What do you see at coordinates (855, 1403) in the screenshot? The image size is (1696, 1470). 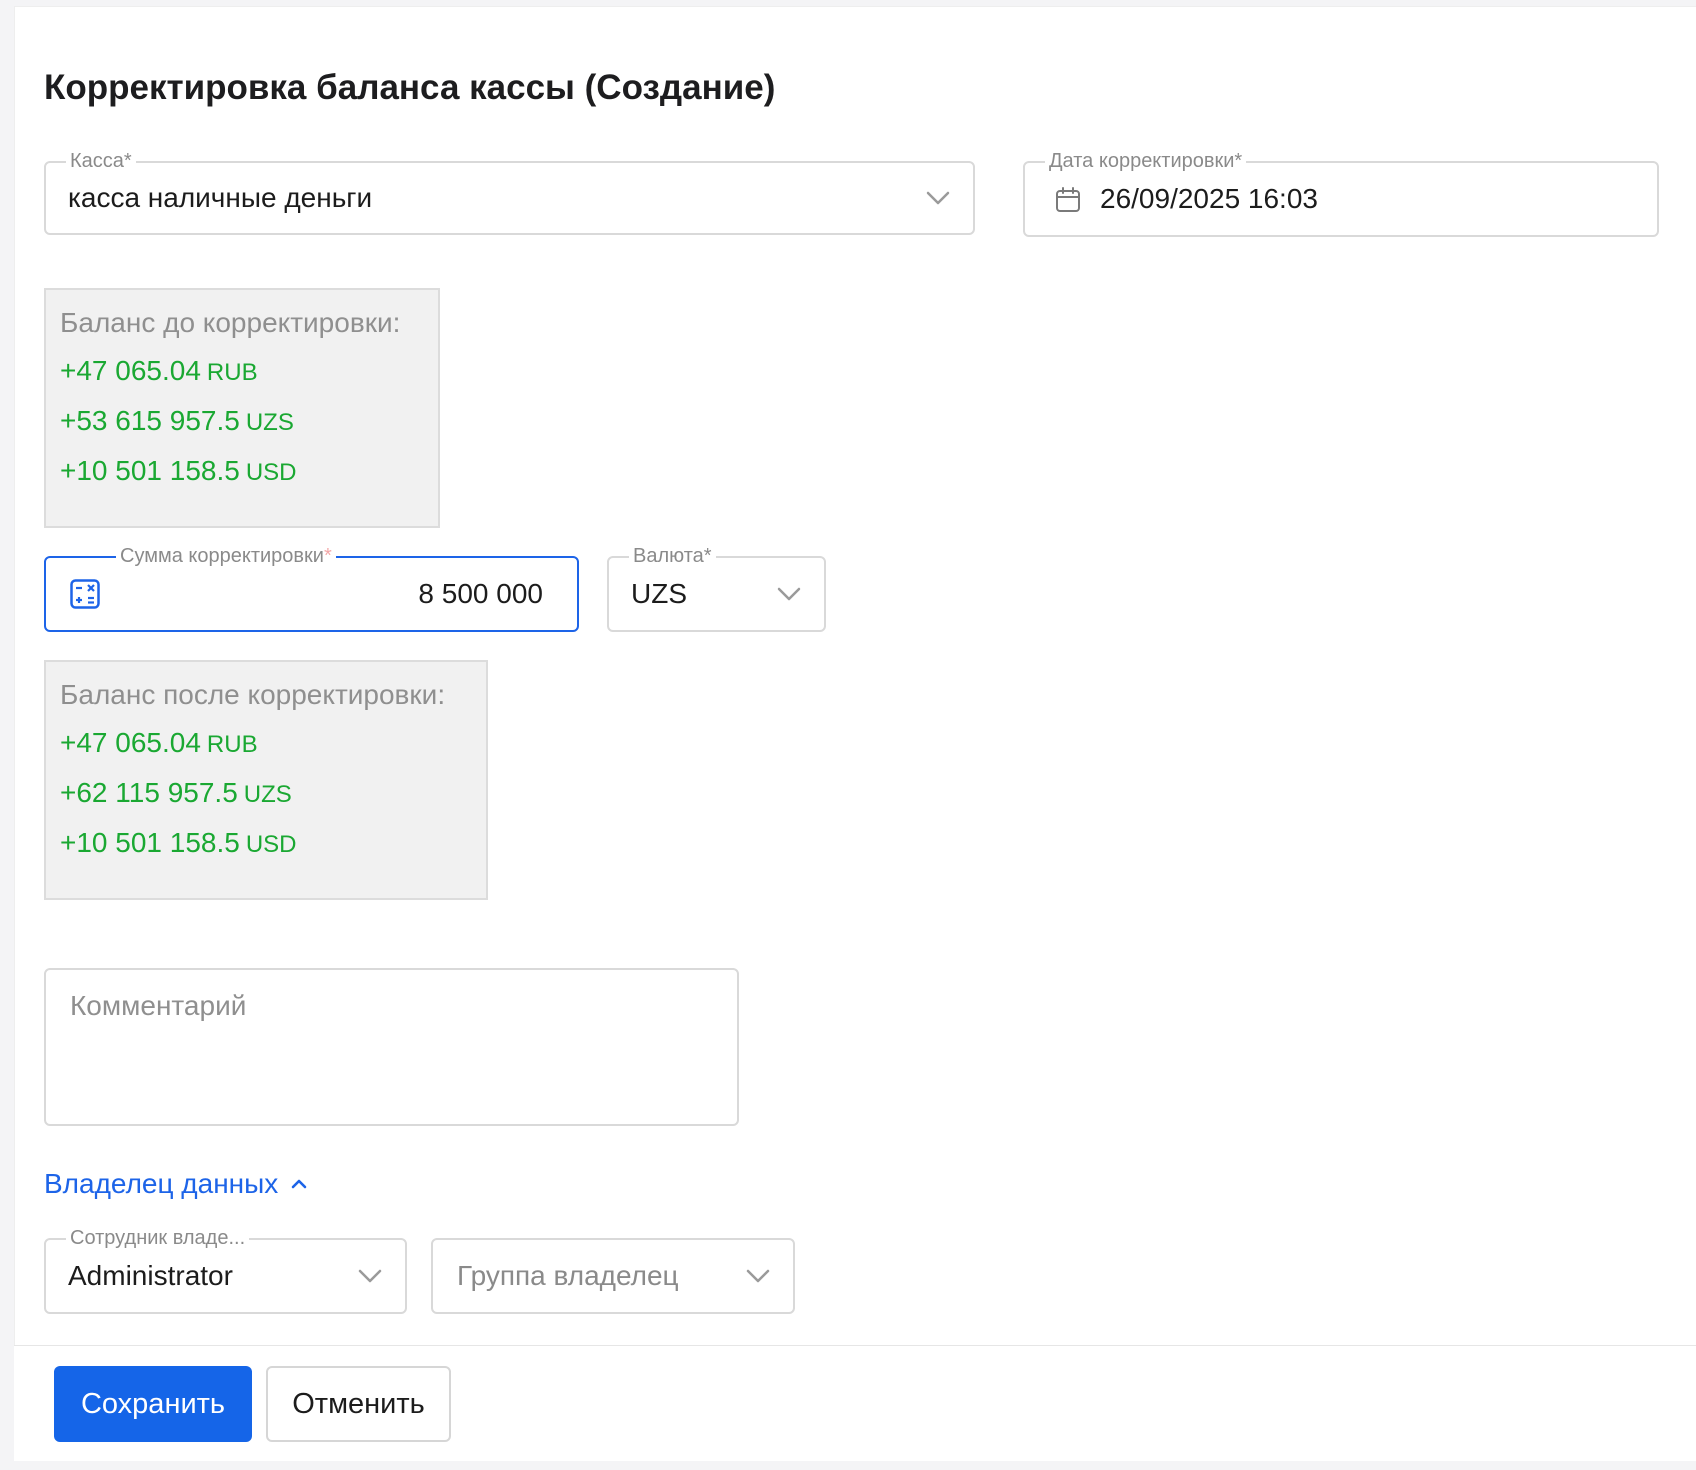 I see `form-footer: Сохранить Отменить` at bounding box center [855, 1403].